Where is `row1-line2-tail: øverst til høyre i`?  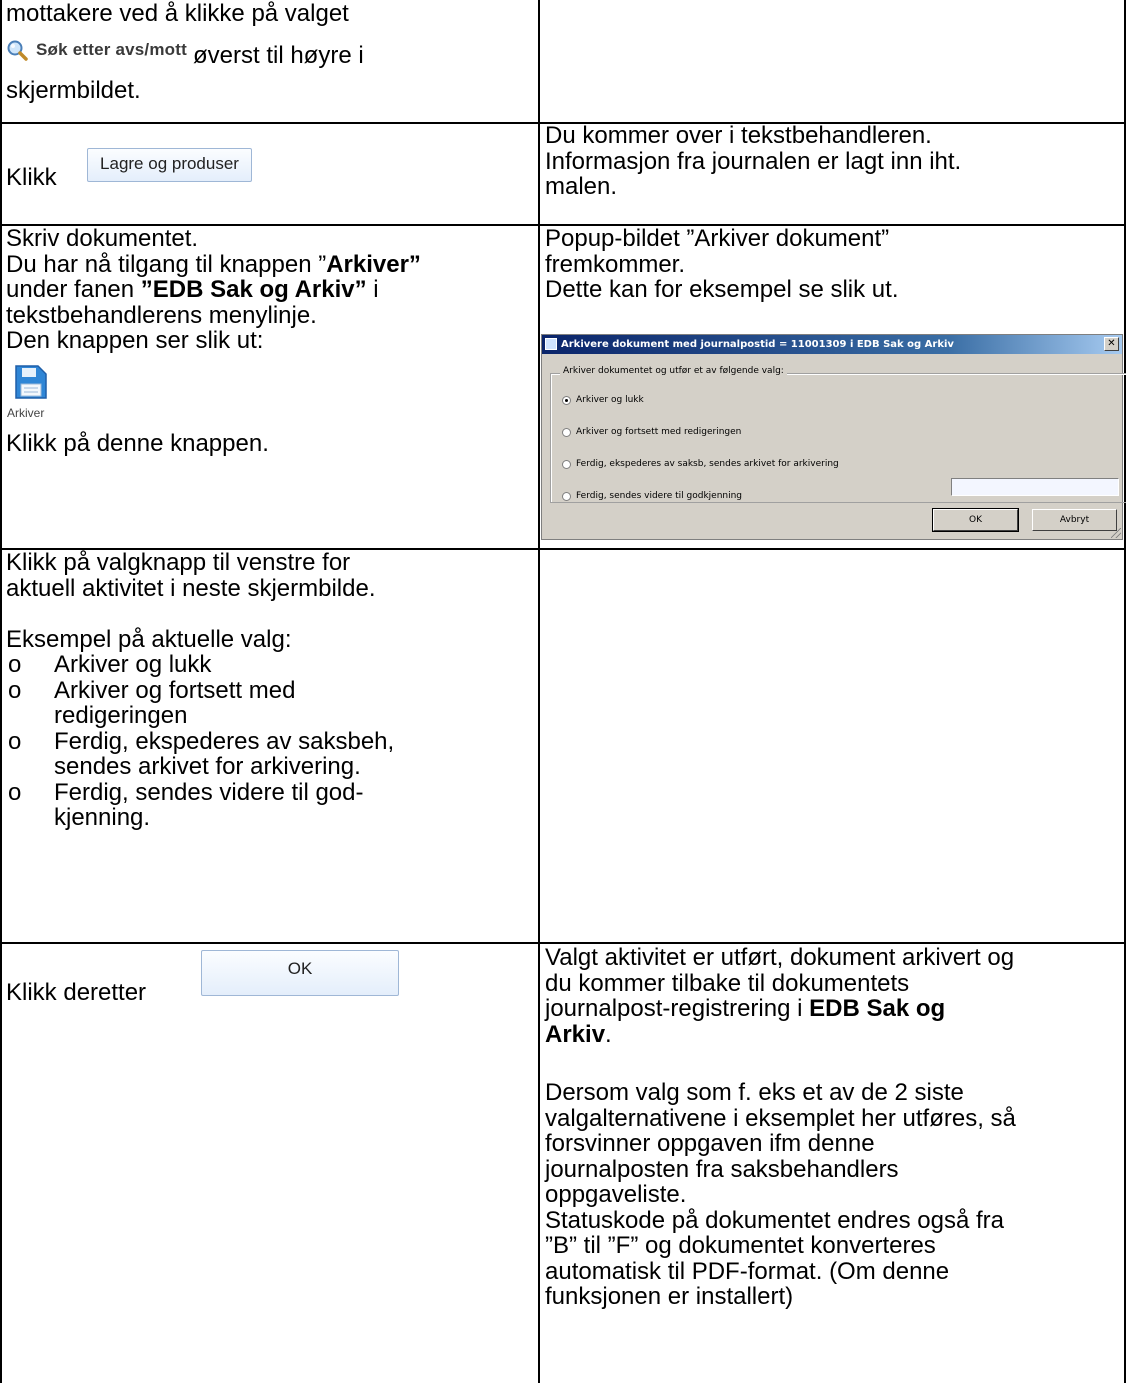
row1-line2-tail: øverst til høyre i is located at coordinates (278, 55).